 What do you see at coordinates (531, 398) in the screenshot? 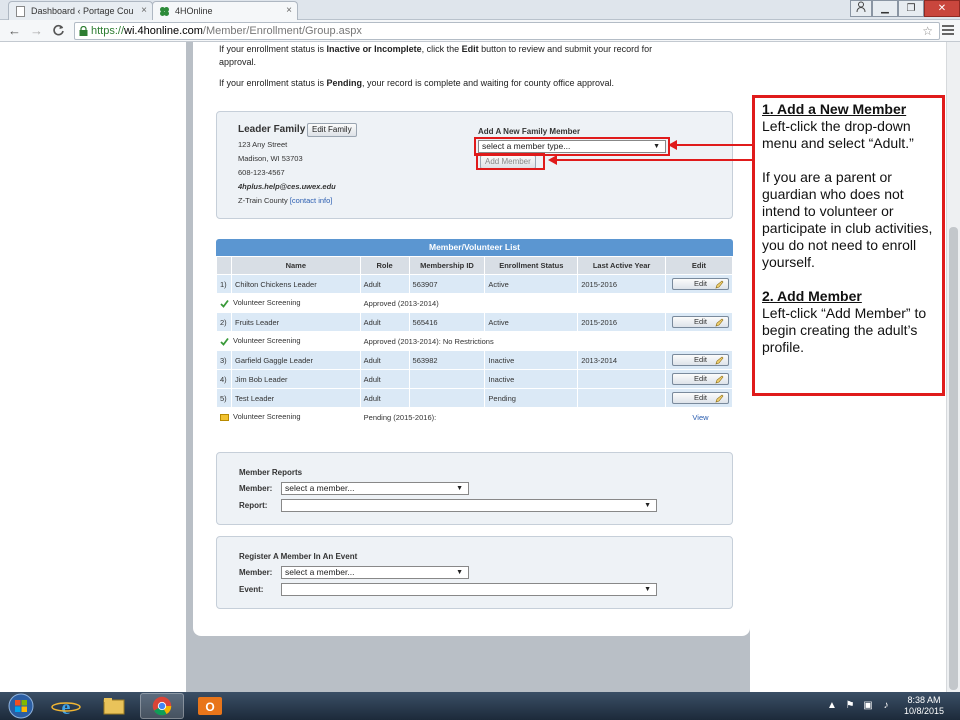
I see `enrollment-status: Pending` at bounding box center [531, 398].